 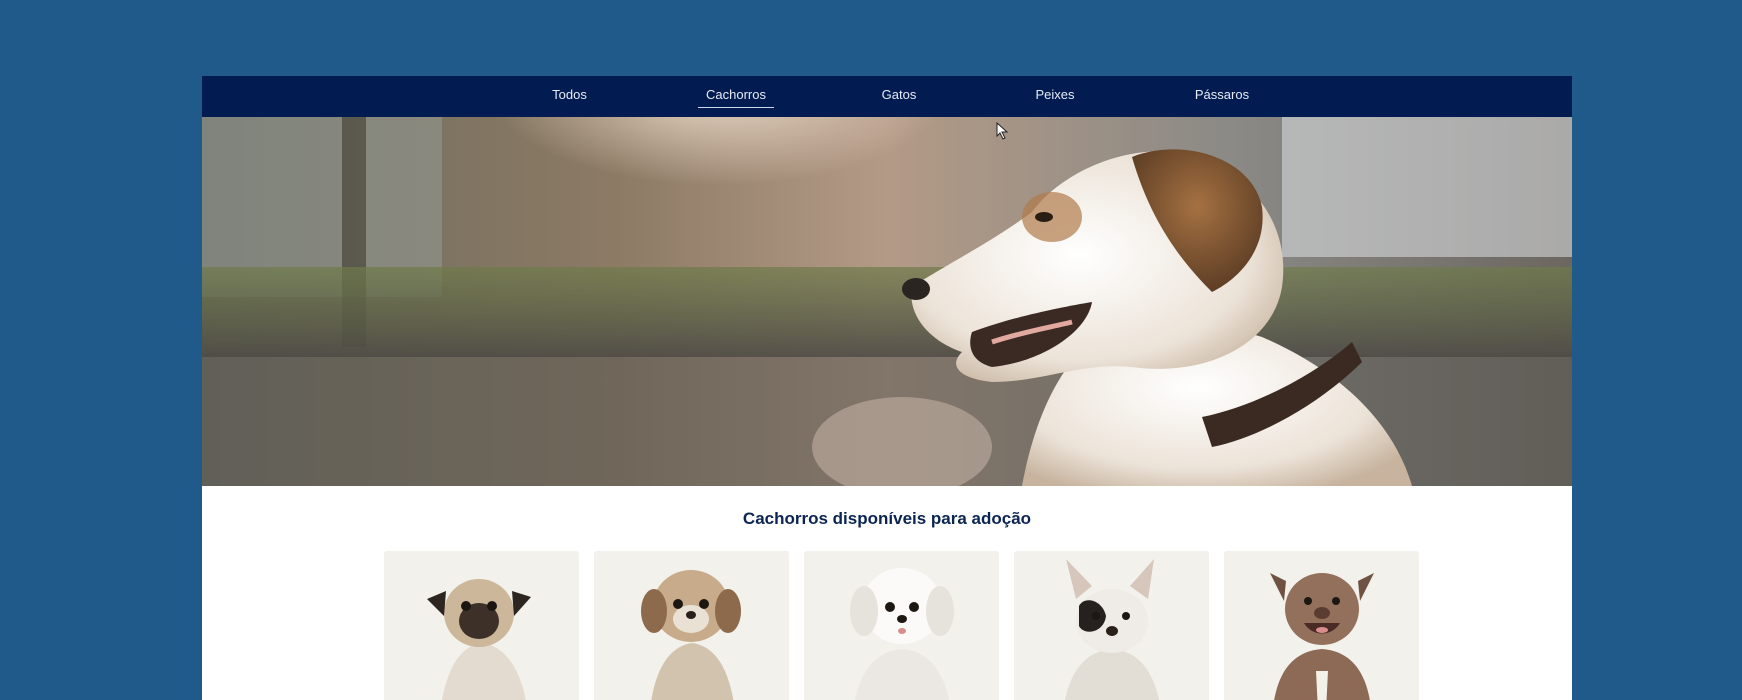 I want to click on pet-card-french-bulldog, so click(x=1111, y=625).